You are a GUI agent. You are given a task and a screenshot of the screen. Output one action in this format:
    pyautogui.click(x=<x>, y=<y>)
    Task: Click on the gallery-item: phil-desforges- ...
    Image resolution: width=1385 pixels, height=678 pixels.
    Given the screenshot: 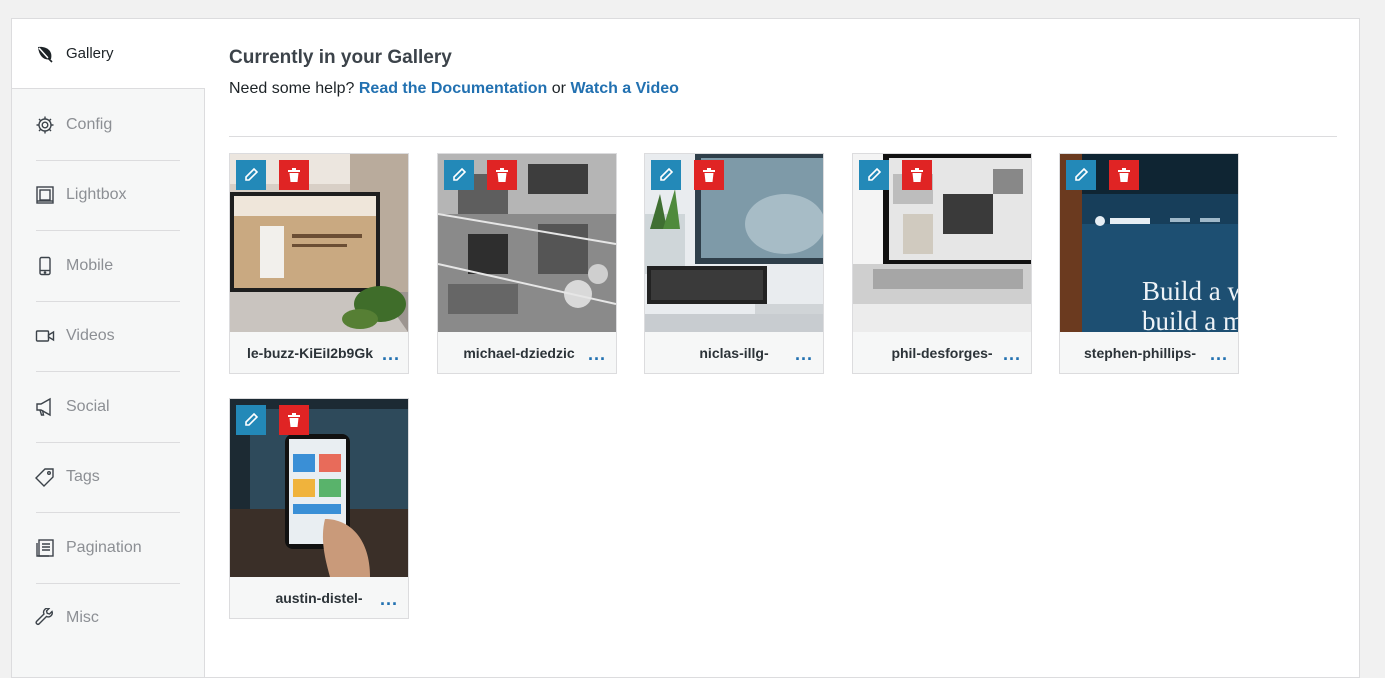 What is the action you would take?
    pyautogui.click(x=942, y=263)
    